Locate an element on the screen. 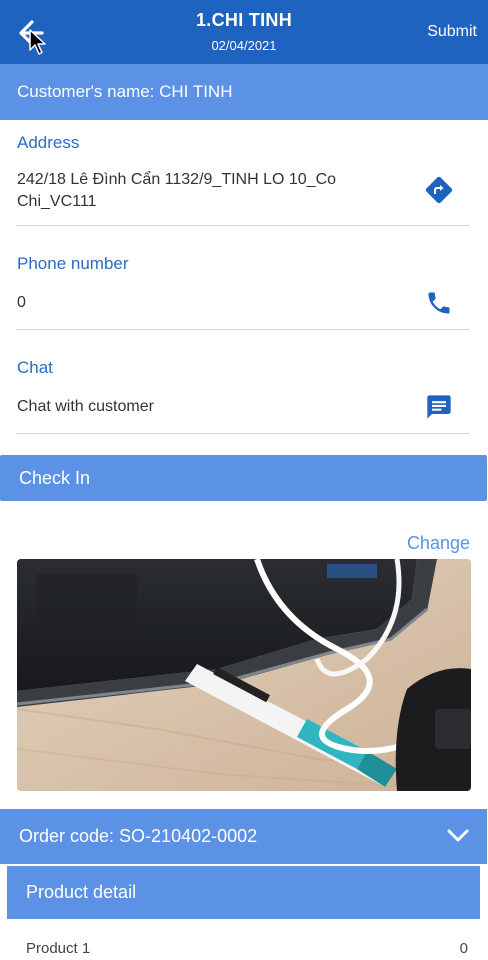 Image resolution: width=488 pixels, height=960 pixels. call-button is located at coordinates (439, 303).